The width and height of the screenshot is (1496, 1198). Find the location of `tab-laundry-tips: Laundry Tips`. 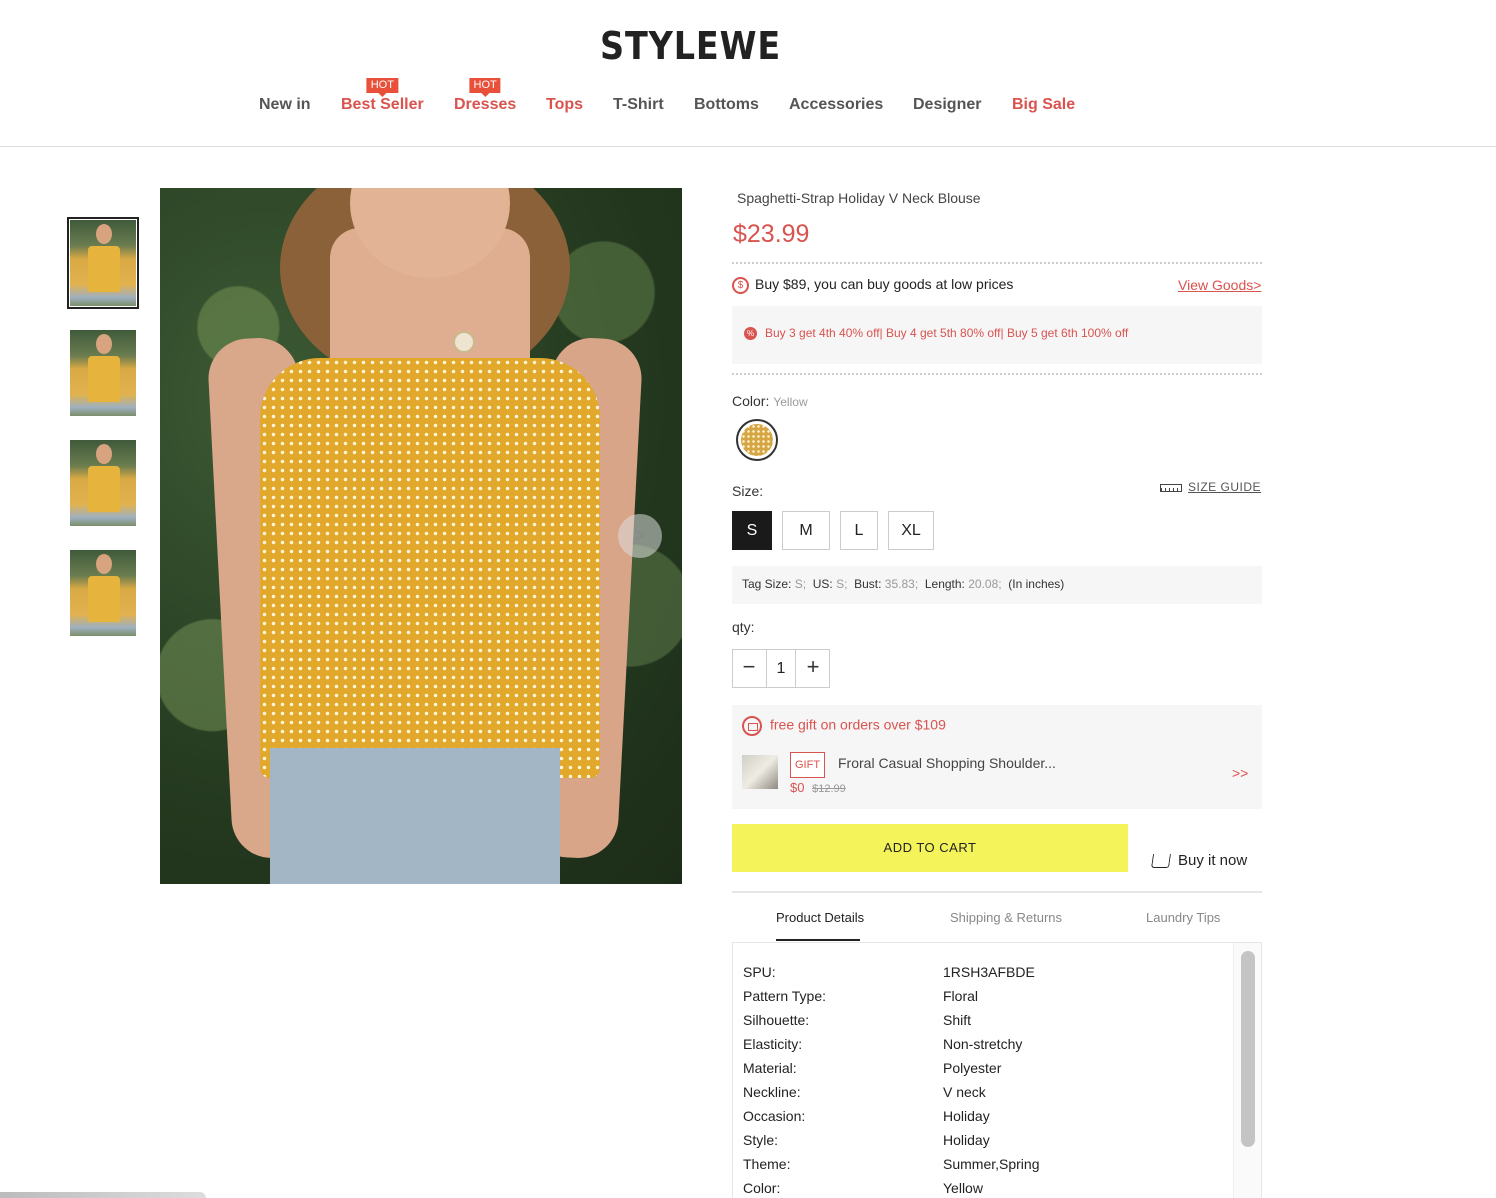

tab-laundry-tips: Laundry Tips is located at coordinates (1183, 917).